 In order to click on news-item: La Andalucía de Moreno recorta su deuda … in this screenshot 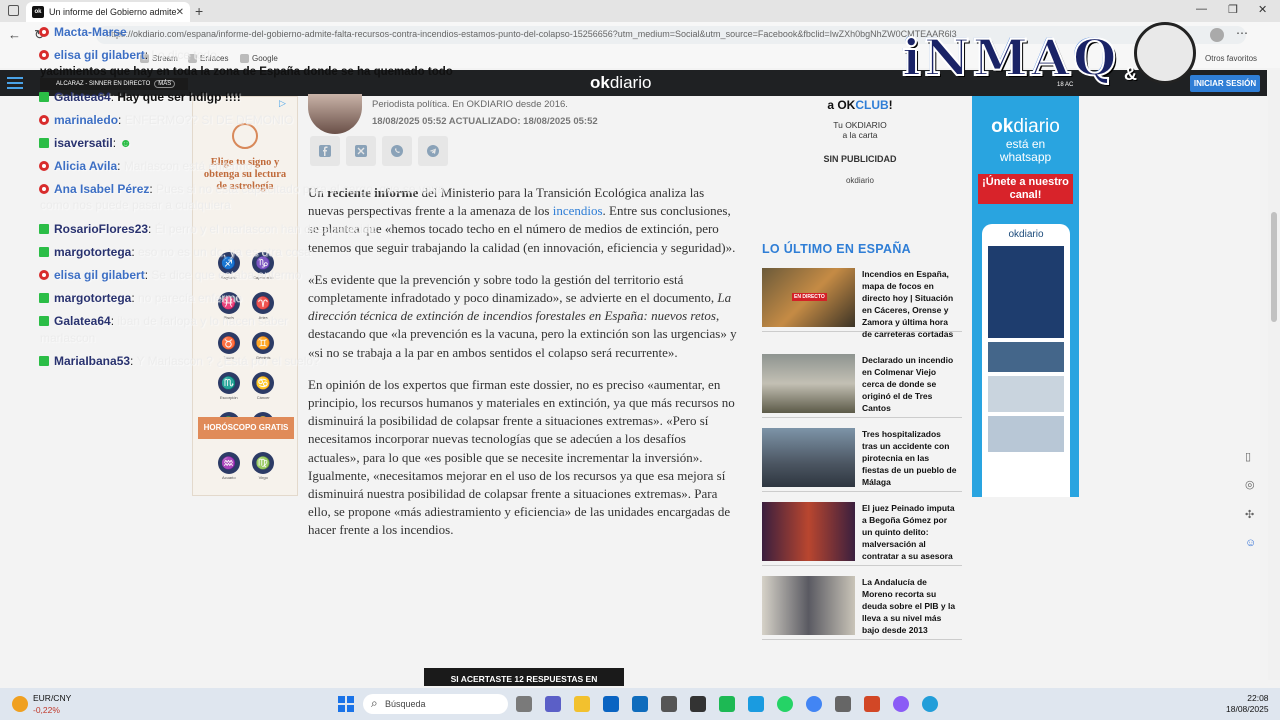, I will do `click(862, 608)`.